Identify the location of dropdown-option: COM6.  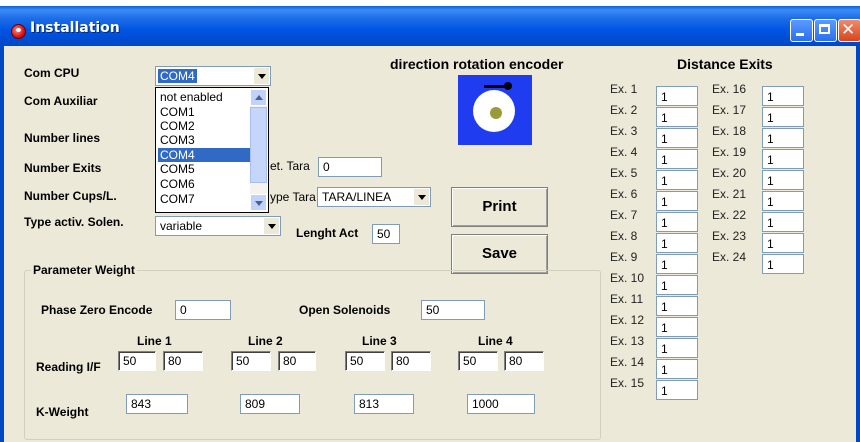
(205, 184).